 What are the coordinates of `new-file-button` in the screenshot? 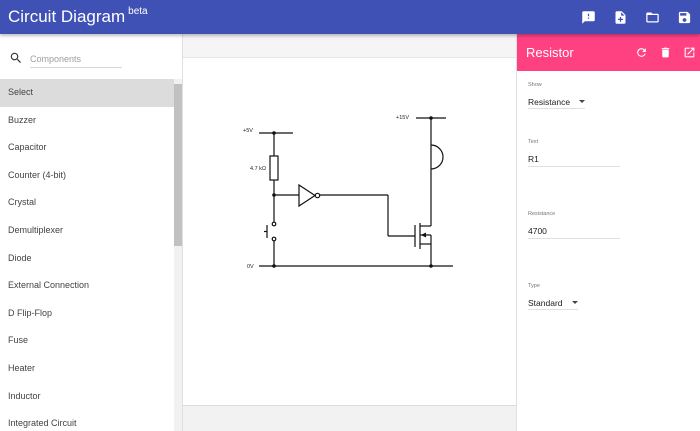 It's located at (620, 17).